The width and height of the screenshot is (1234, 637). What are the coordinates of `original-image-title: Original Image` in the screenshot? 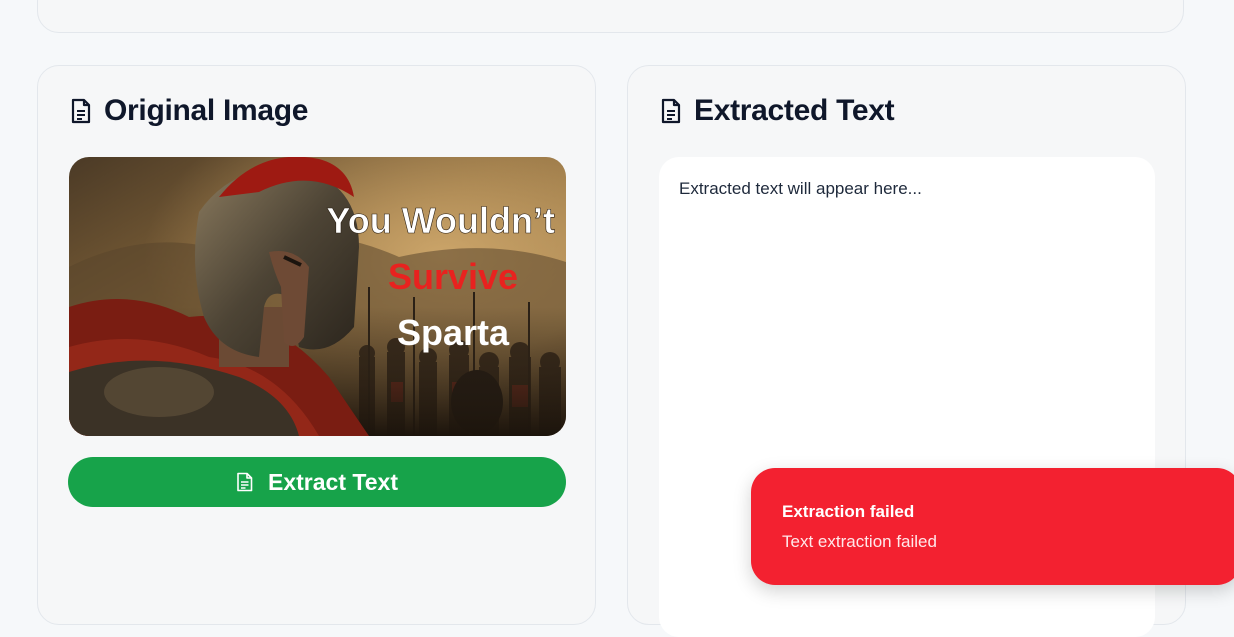 It's located at (206, 110).